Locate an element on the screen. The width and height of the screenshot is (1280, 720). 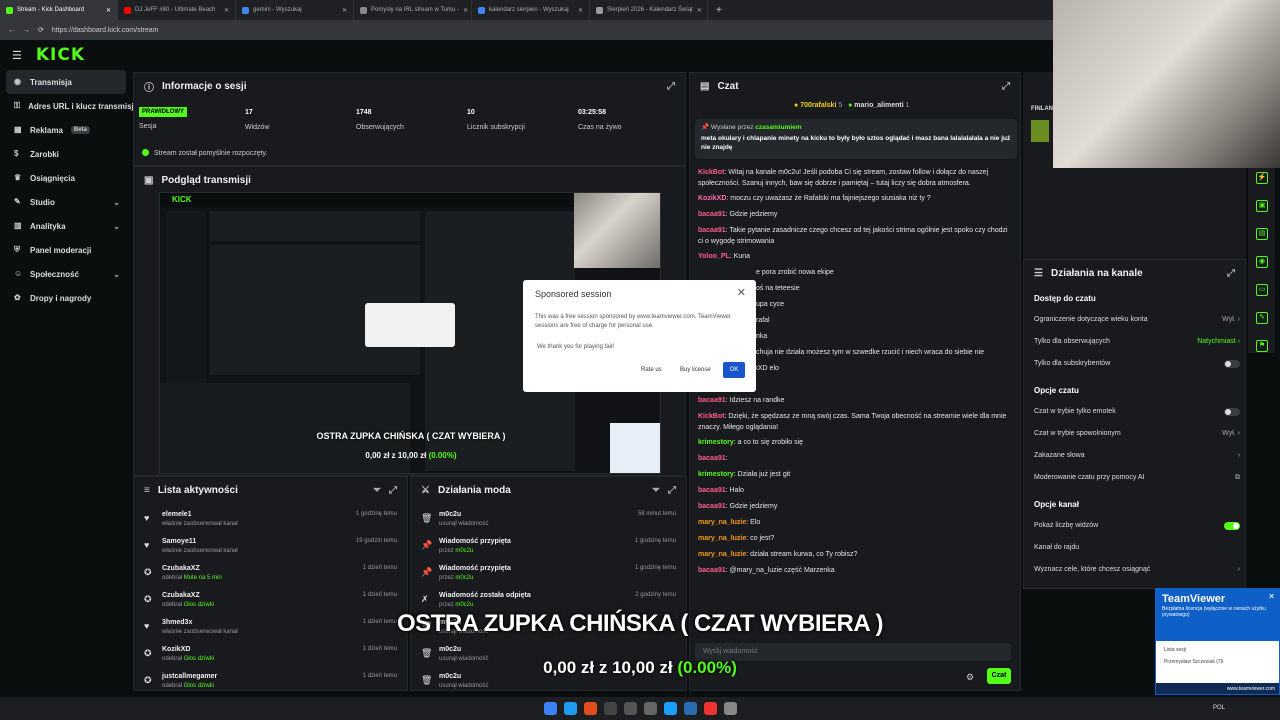
tool-icon: ▣ is located at coordinates (1262, 206).